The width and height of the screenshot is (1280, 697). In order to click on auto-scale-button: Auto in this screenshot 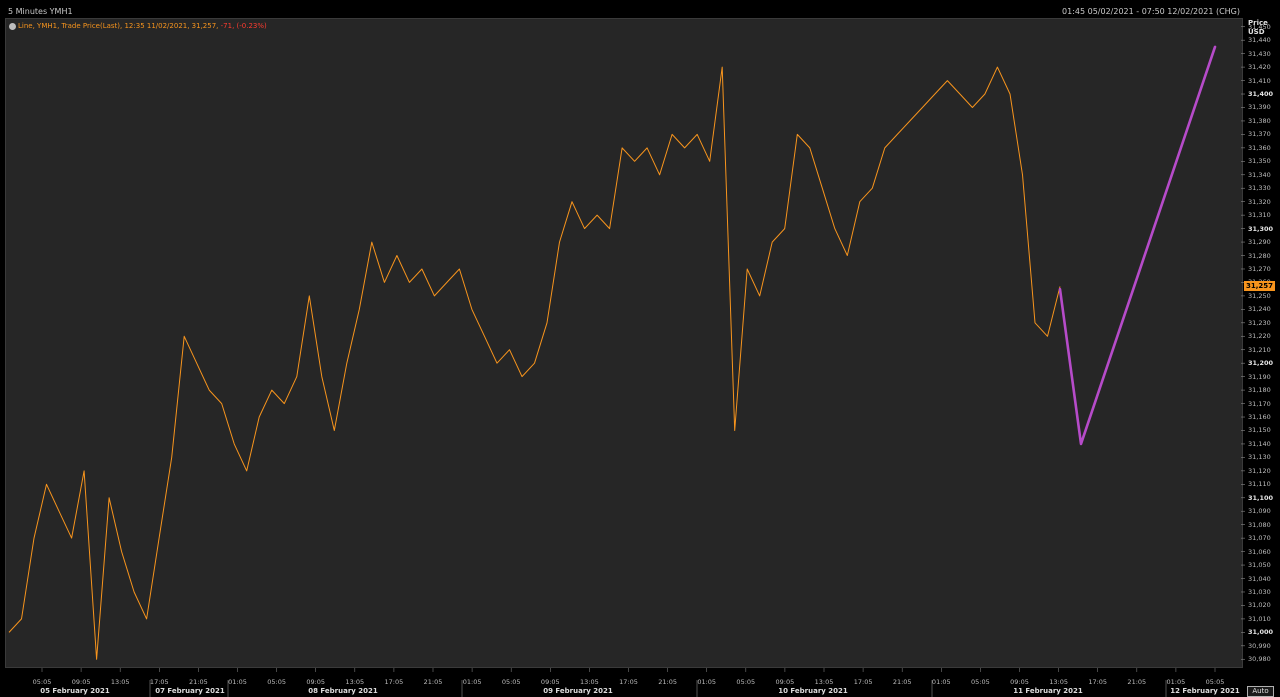, I will do `click(1260, 691)`.